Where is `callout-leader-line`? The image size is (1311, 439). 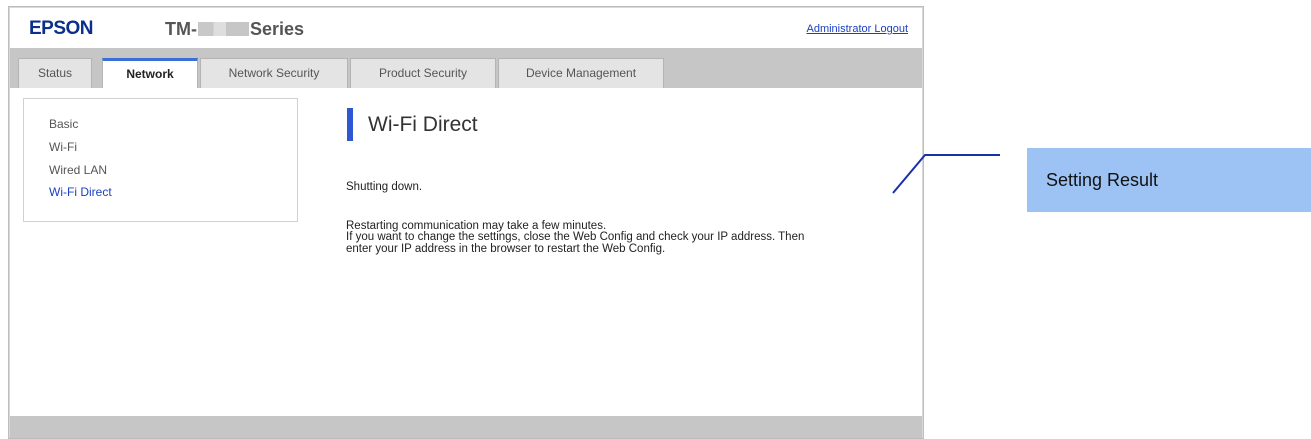
callout-leader-line is located at coordinates (946, 174).